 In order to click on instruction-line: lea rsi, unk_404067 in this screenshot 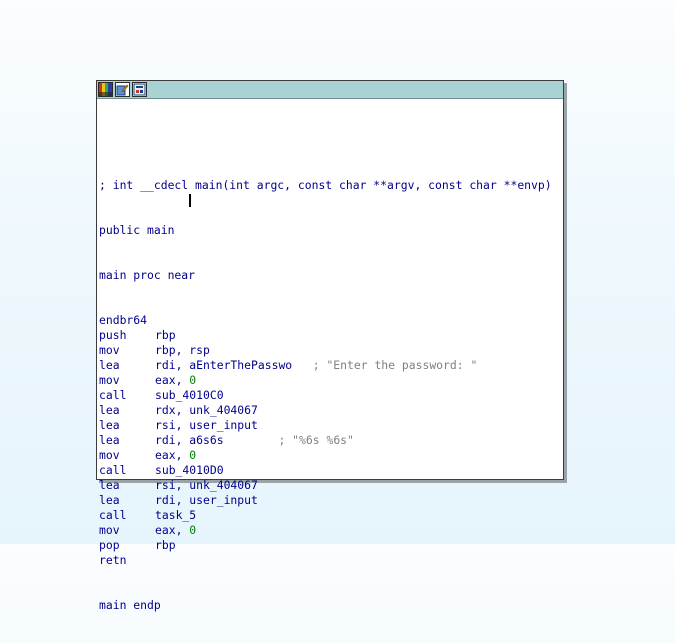, I will do `click(331, 485)`.